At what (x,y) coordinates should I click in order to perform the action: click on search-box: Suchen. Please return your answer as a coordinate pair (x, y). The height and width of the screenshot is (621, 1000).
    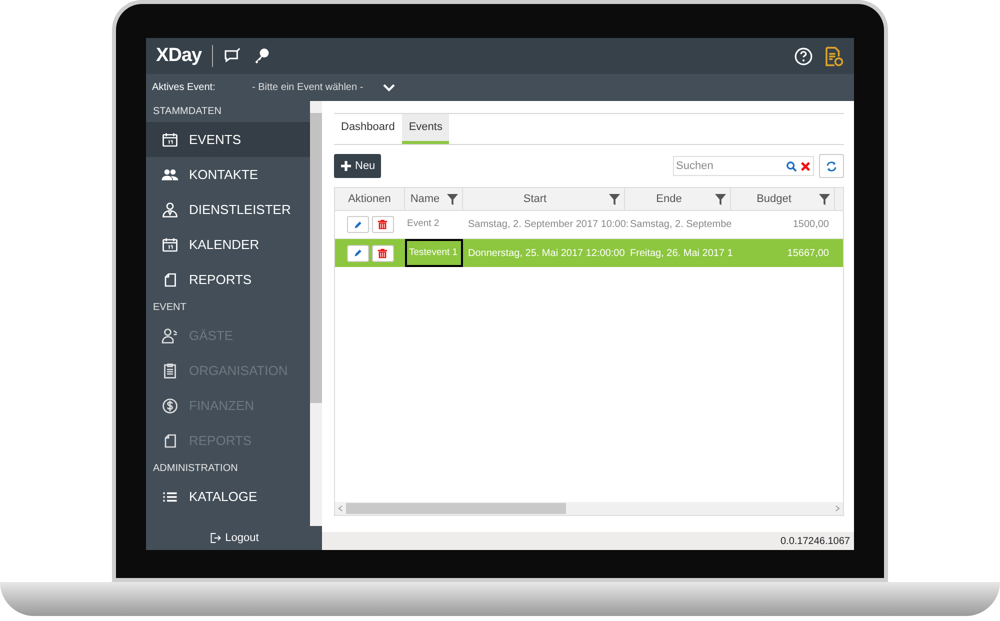
    Looking at the image, I should click on (743, 166).